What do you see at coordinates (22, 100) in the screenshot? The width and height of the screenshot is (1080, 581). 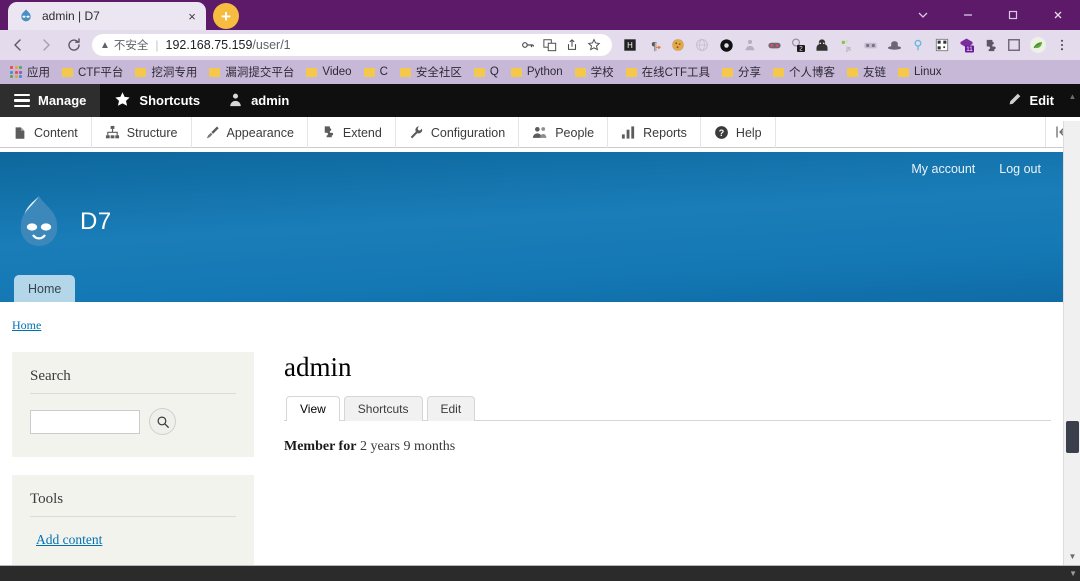 I see `hamburger-icon` at bounding box center [22, 100].